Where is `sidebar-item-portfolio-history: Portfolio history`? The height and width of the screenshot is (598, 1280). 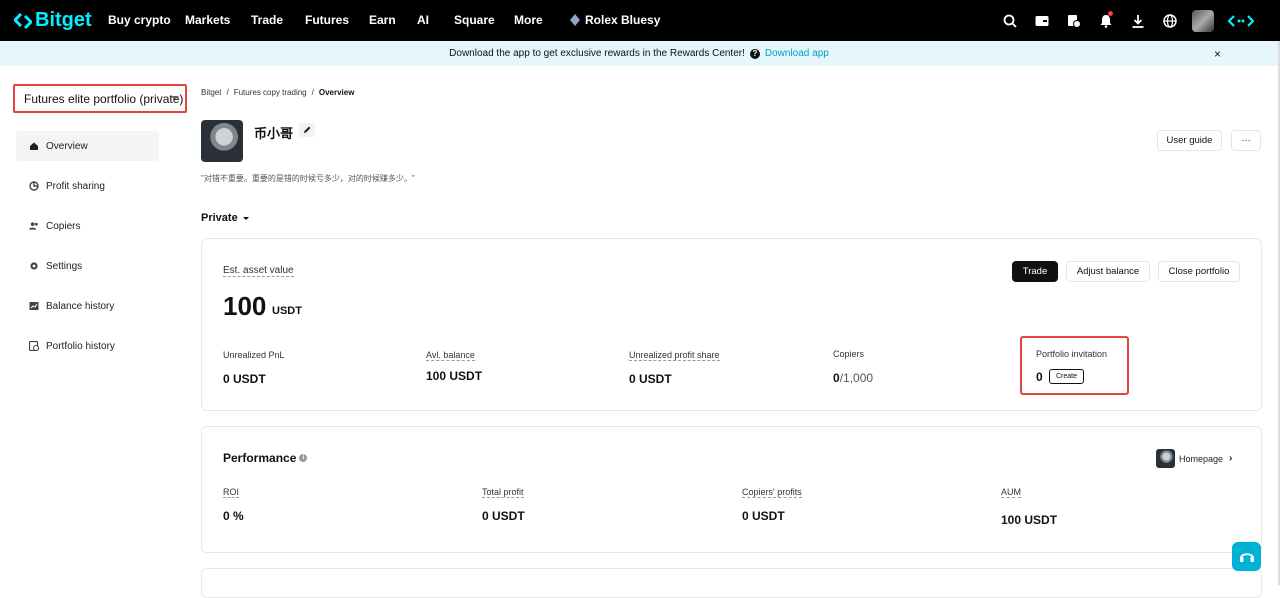
sidebar-item-portfolio-history: Portfolio history is located at coordinates (87, 346).